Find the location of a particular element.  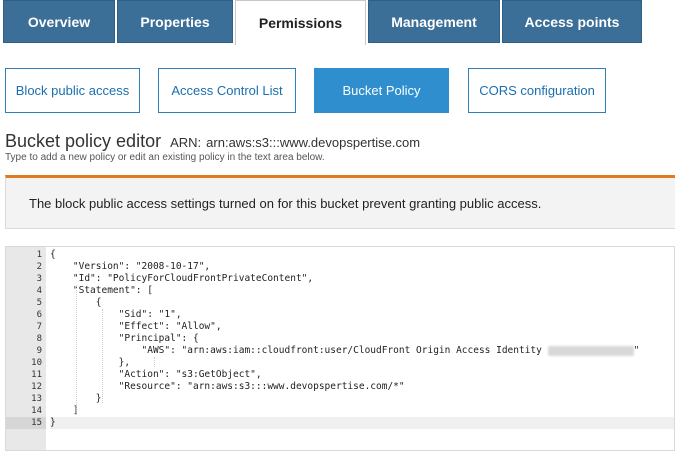

redacted-identity-id is located at coordinates (590, 350).